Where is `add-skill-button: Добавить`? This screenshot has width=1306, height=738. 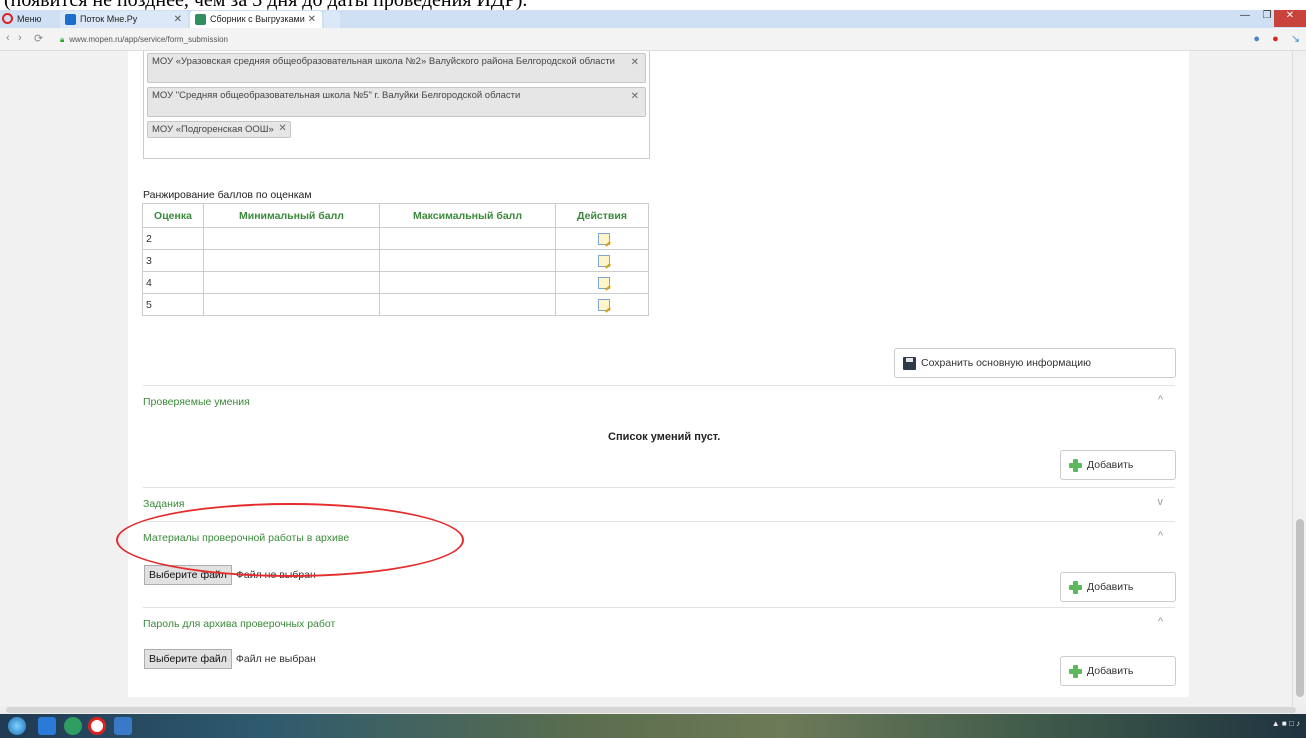
add-skill-button: Добавить is located at coordinates (1118, 465).